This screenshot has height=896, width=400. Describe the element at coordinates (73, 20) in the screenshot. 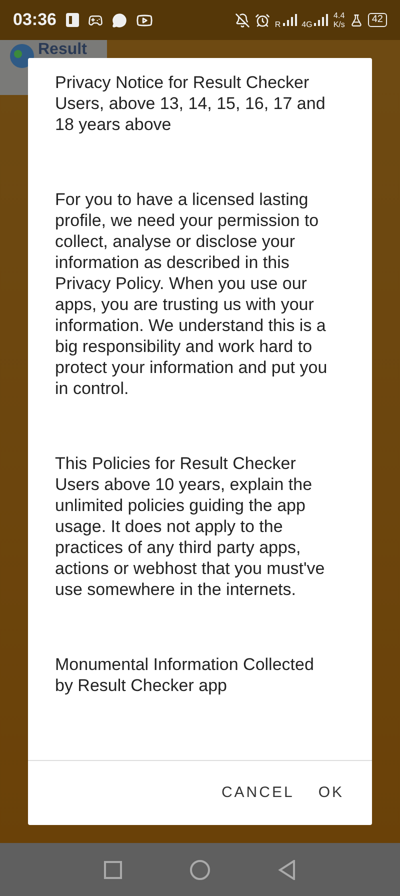

I see `document-icon` at that location.